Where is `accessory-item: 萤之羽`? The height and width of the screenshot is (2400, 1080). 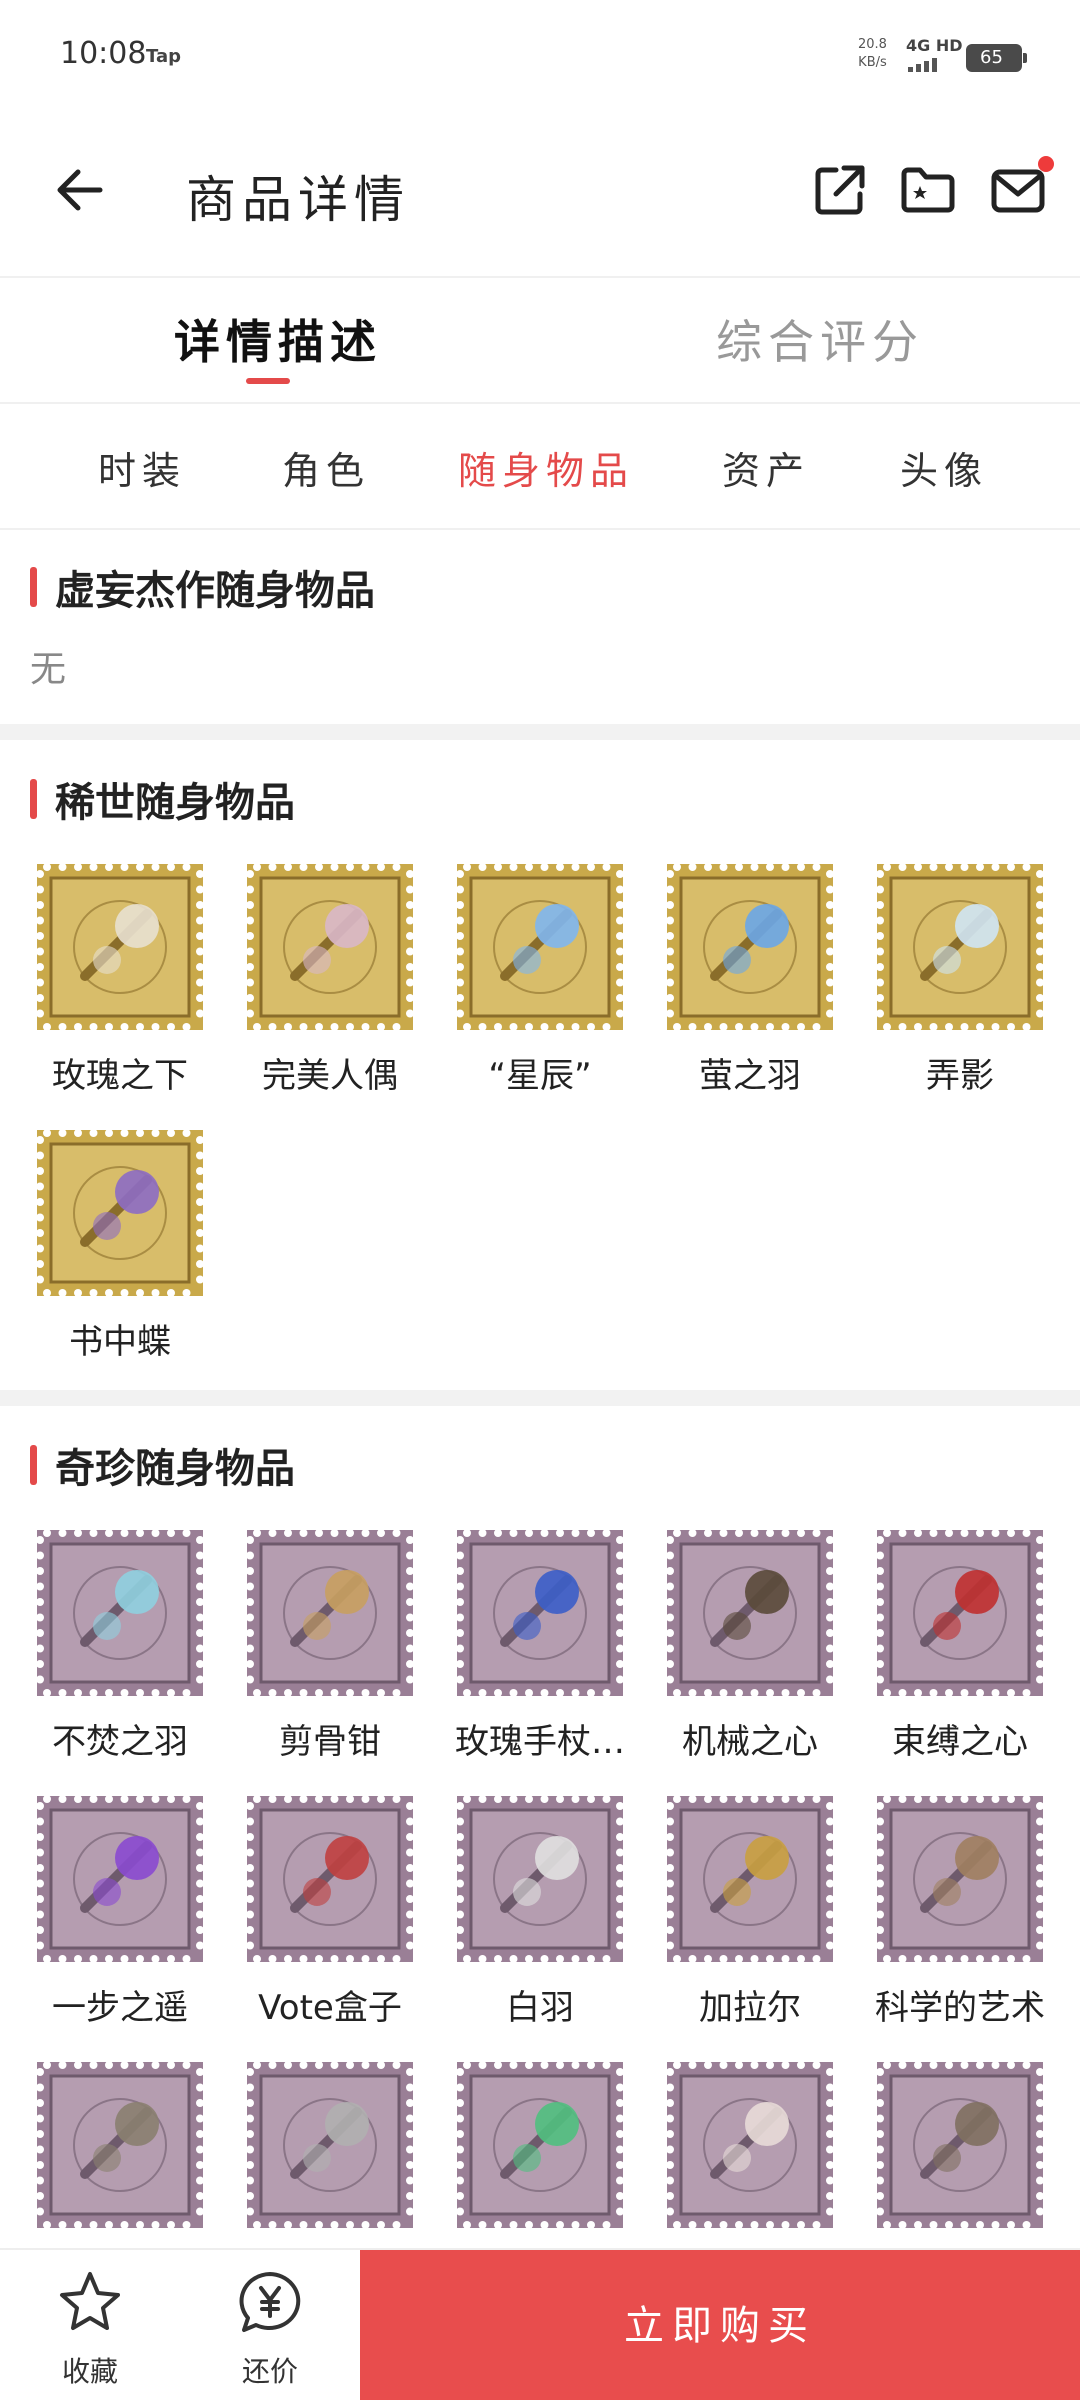
accessory-item: 萤之羽 is located at coordinates (750, 980).